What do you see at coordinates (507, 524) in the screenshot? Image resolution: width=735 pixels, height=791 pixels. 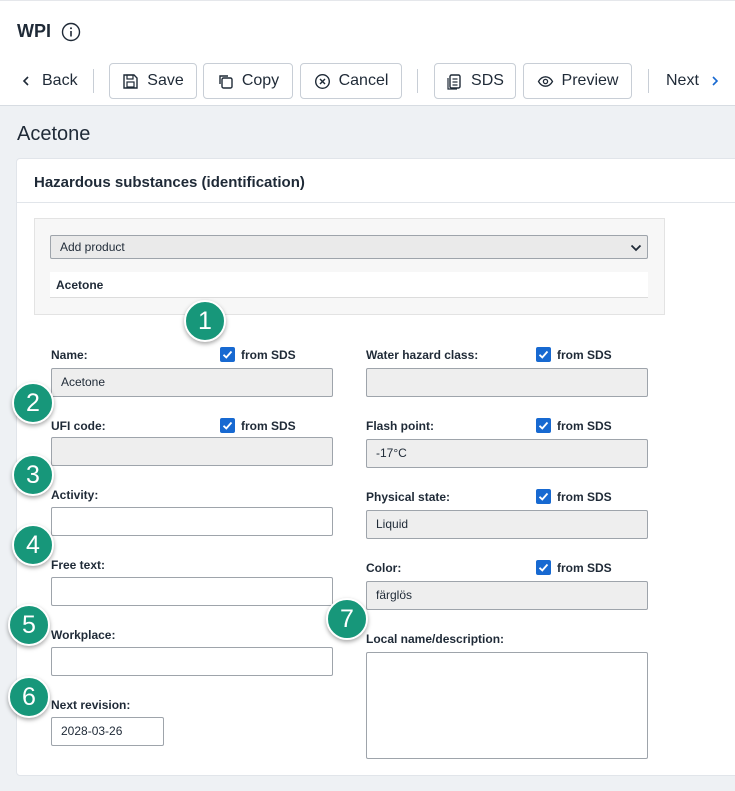 I see `physical-state-field: Liquid` at bounding box center [507, 524].